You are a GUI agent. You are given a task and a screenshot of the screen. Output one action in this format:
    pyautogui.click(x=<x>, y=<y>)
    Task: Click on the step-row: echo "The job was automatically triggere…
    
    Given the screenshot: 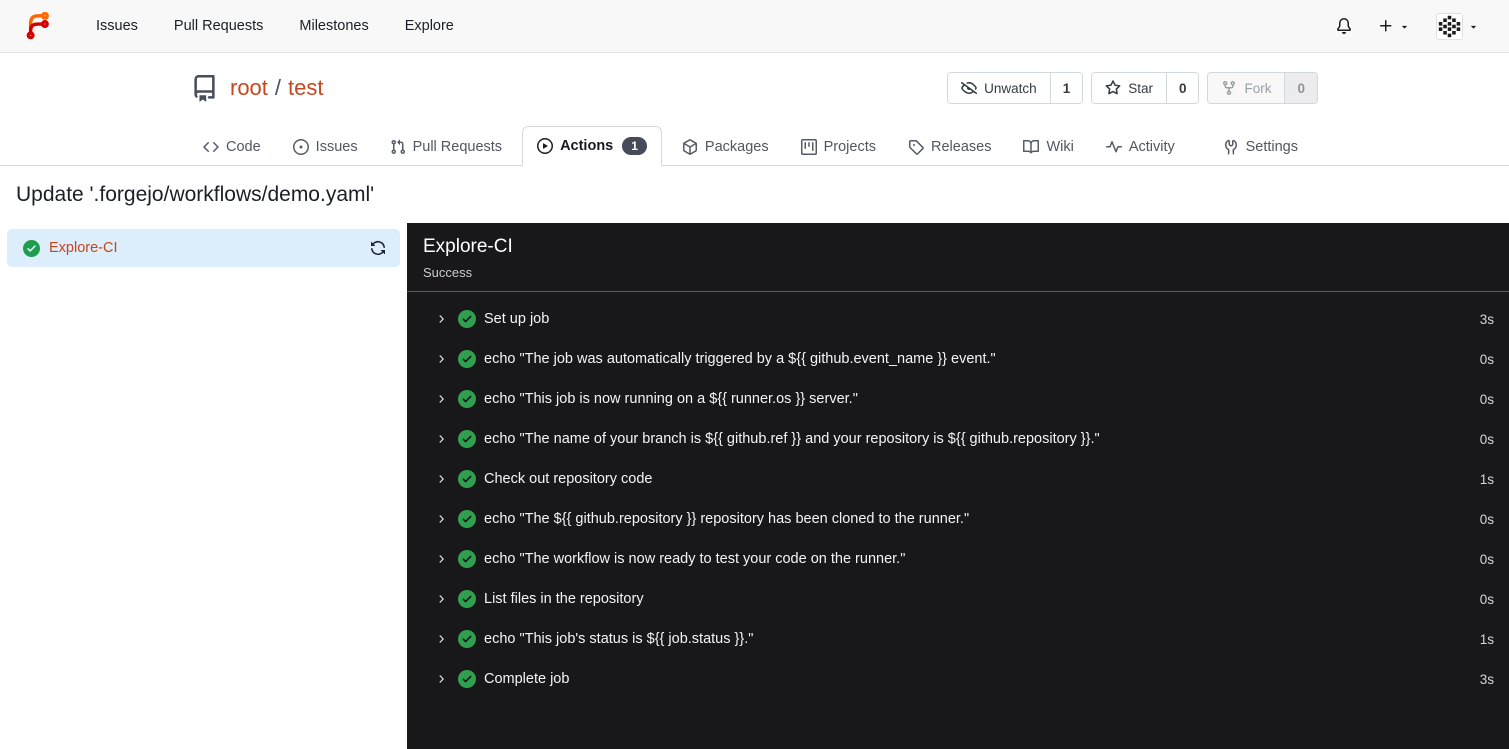 What is the action you would take?
    pyautogui.click(x=958, y=359)
    